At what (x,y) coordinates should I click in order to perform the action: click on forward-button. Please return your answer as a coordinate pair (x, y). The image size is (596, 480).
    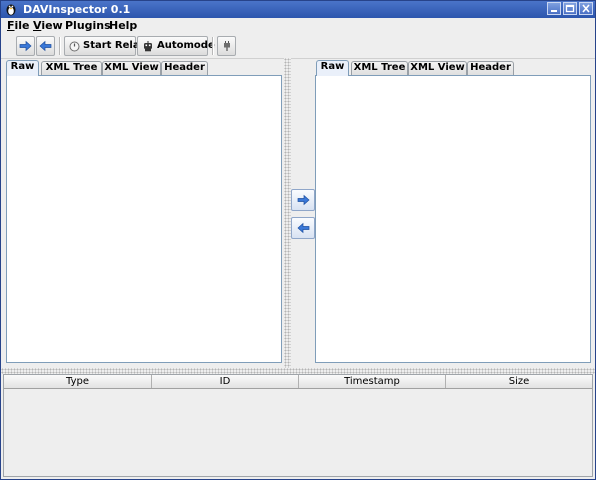
    Looking at the image, I should click on (25, 46).